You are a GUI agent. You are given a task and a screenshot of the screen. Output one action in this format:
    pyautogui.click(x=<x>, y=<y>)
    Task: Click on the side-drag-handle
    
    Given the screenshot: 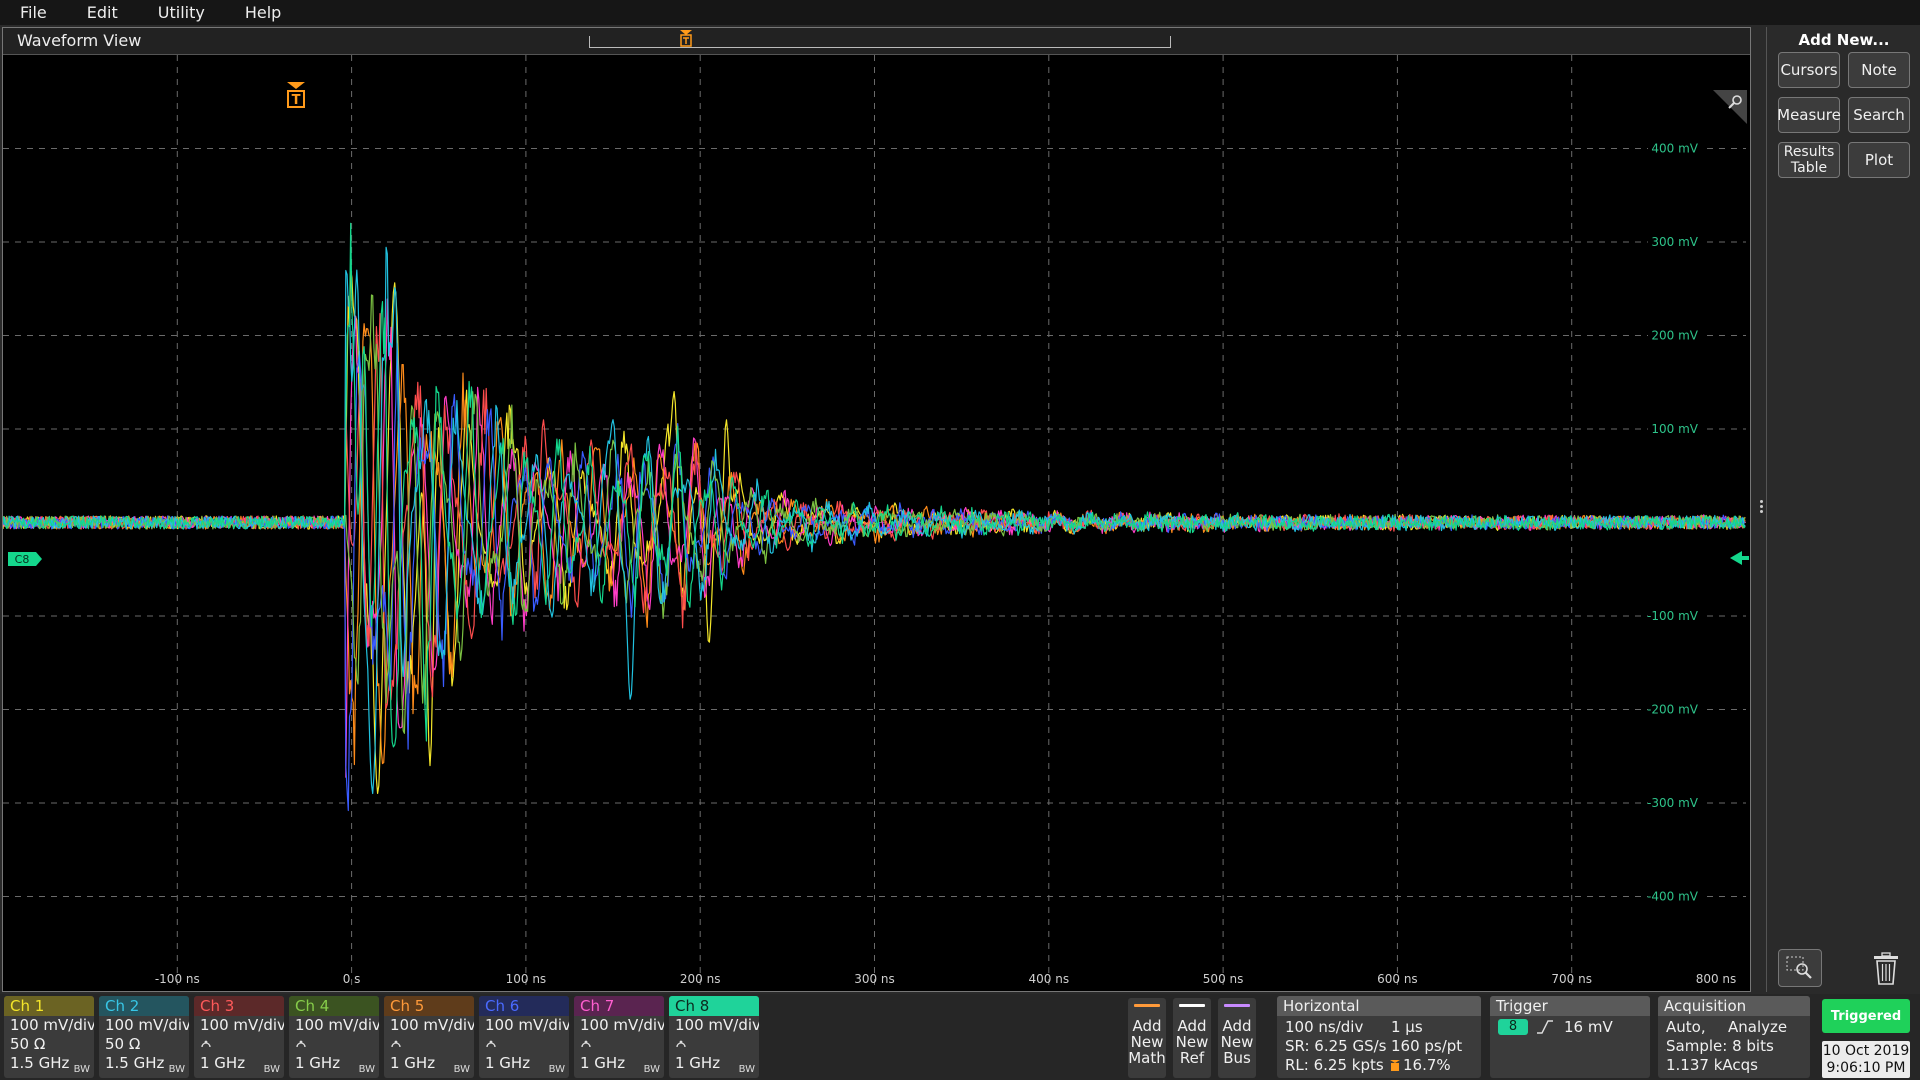 What is the action you would take?
    pyautogui.click(x=1761, y=508)
    